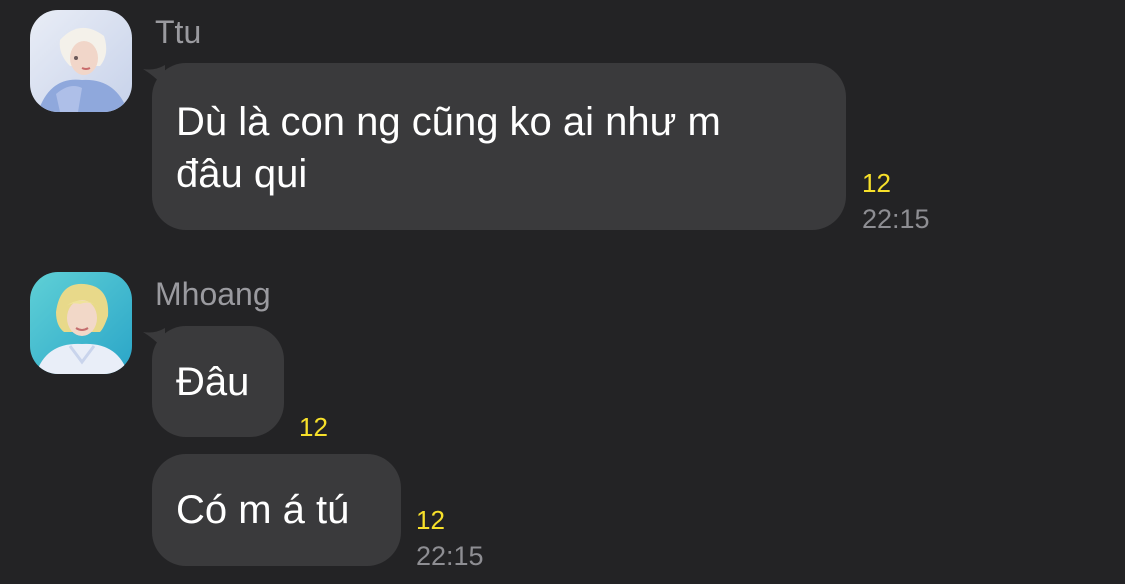 This screenshot has width=1125, height=584. I want to click on avatar-mhoang, so click(81, 323).